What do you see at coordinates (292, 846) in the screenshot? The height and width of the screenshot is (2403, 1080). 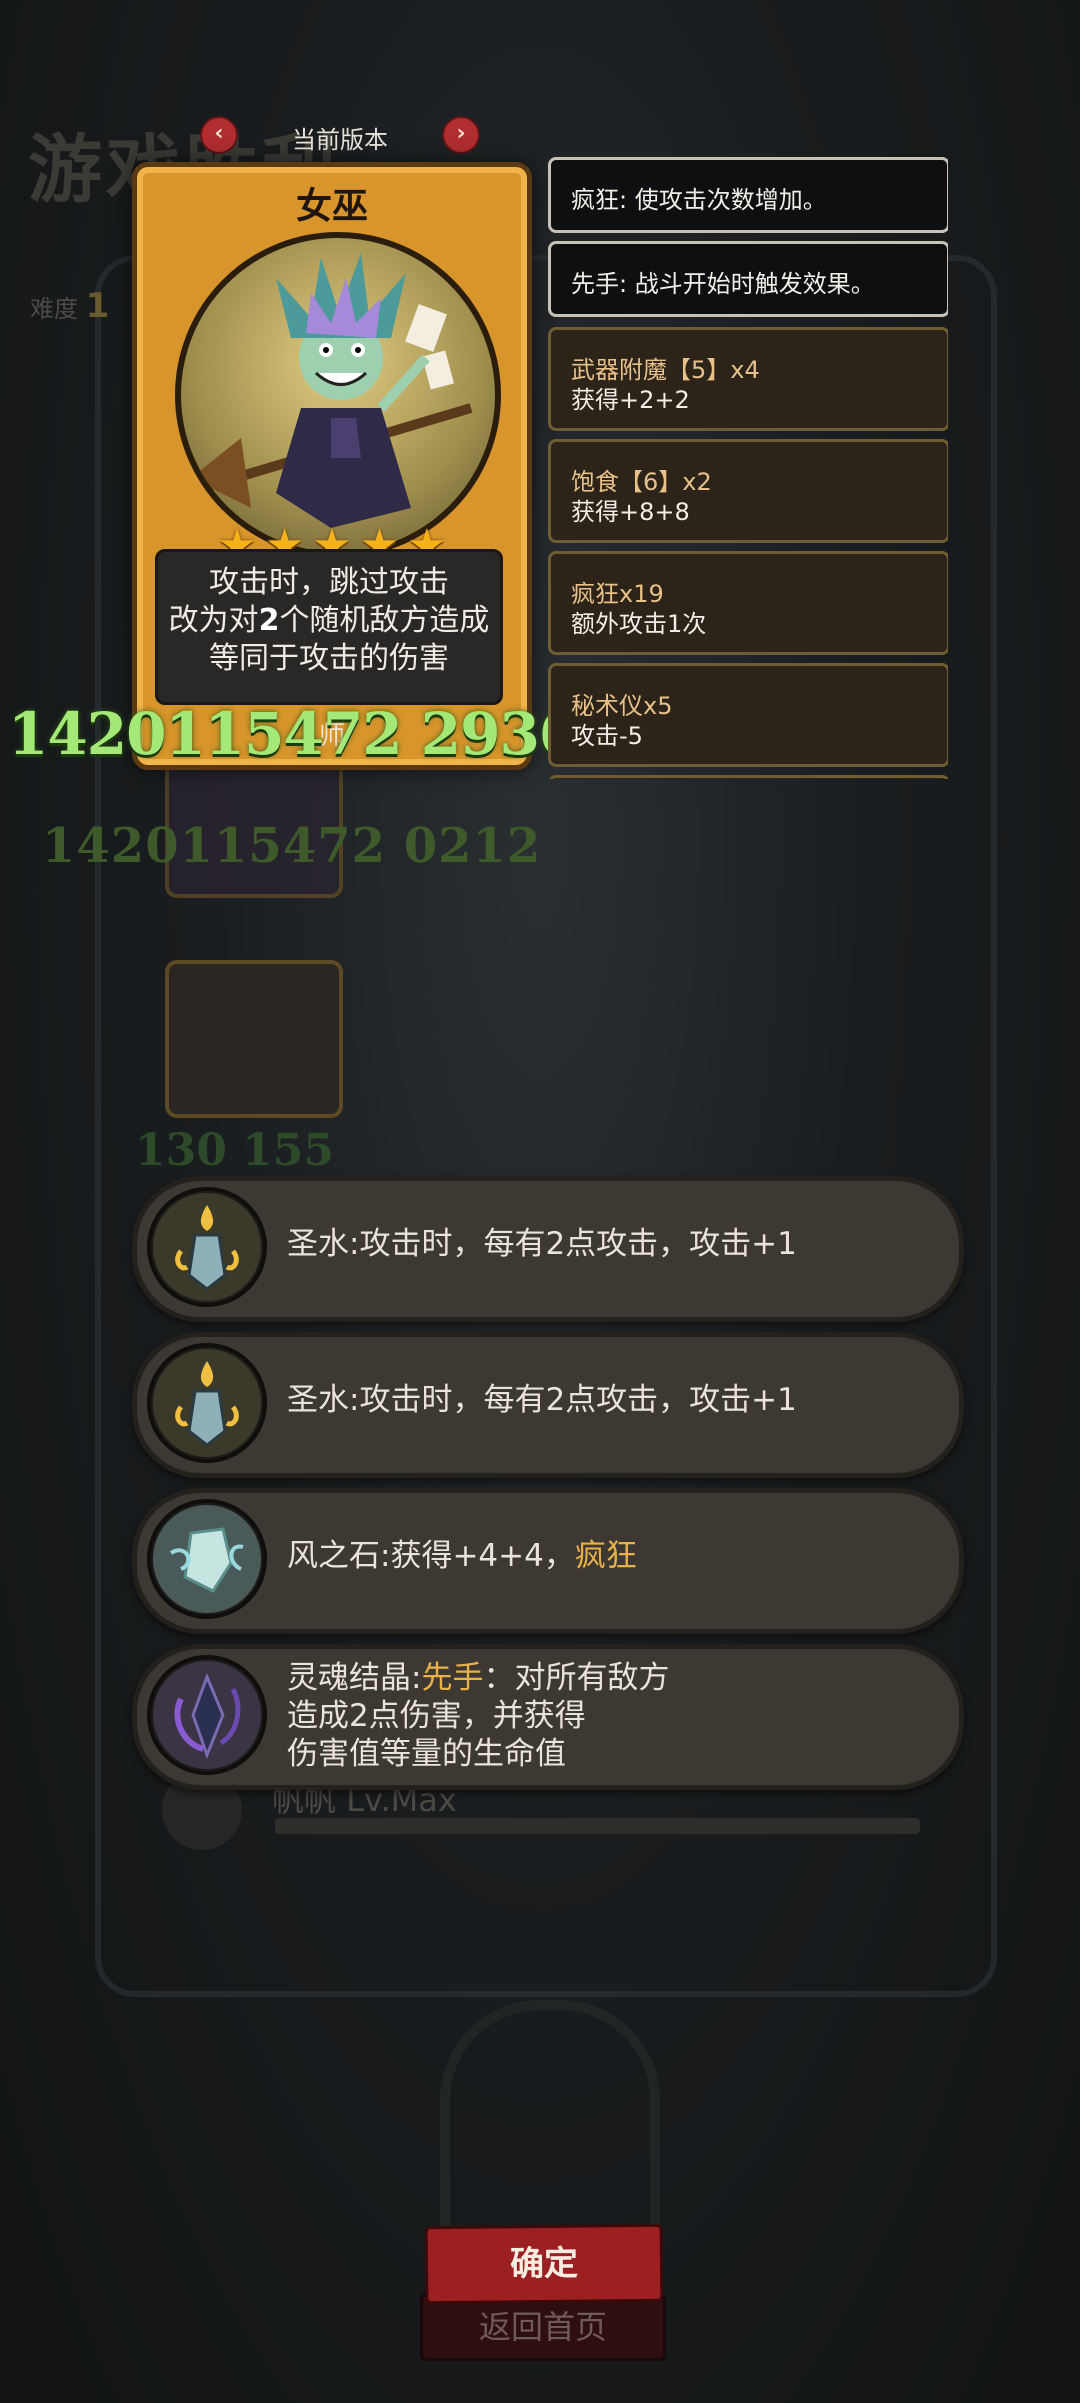 I see `background-number: 1420115472 0212` at bounding box center [292, 846].